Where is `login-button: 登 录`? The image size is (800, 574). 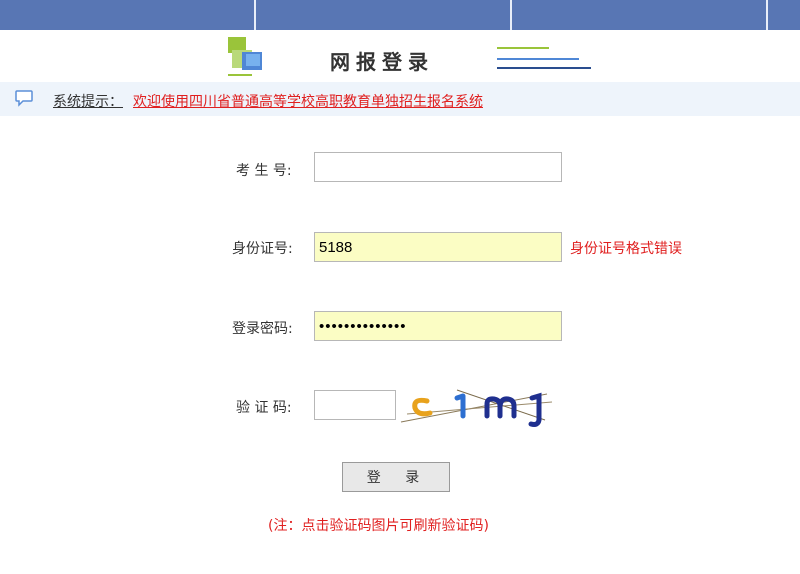 login-button: 登 录 is located at coordinates (396, 477).